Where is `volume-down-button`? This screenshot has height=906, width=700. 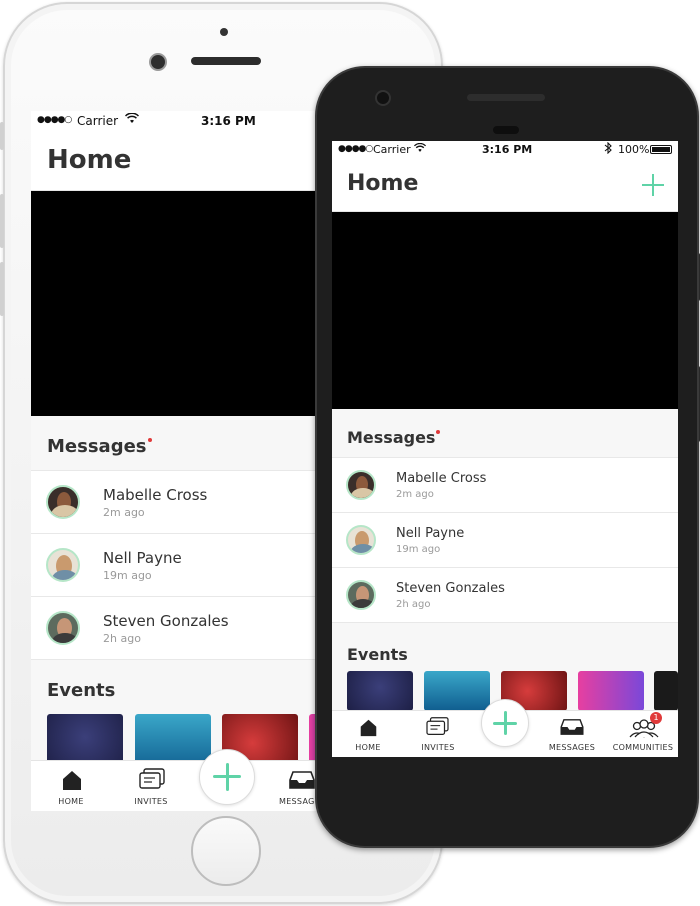
volume-down-button is located at coordinates (2, 289).